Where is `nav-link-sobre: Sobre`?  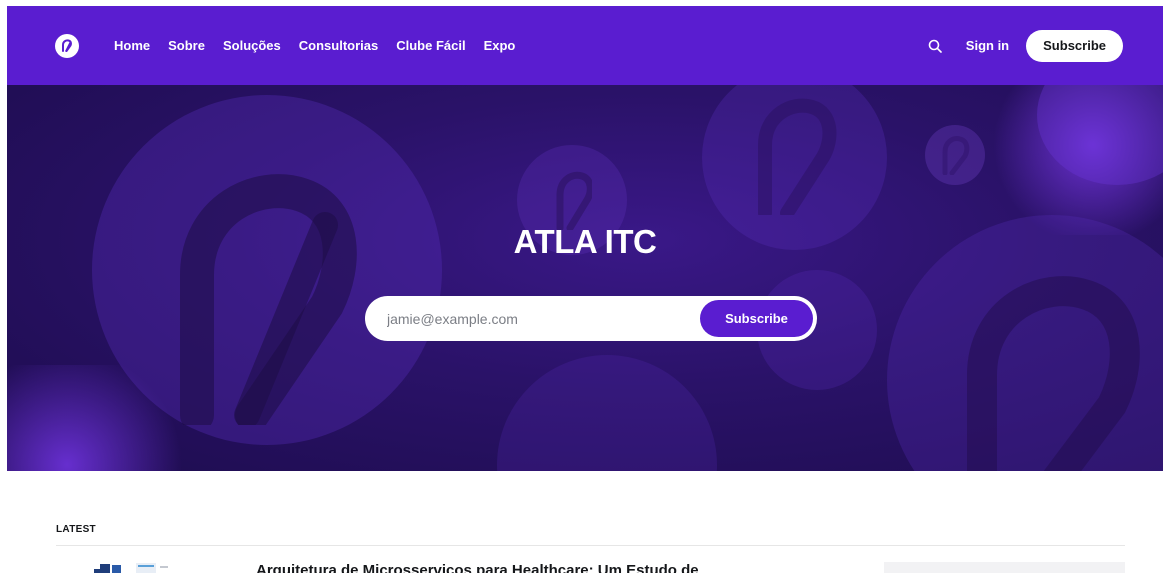
nav-link-sobre: Sobre is located at coordinates (186, 45).